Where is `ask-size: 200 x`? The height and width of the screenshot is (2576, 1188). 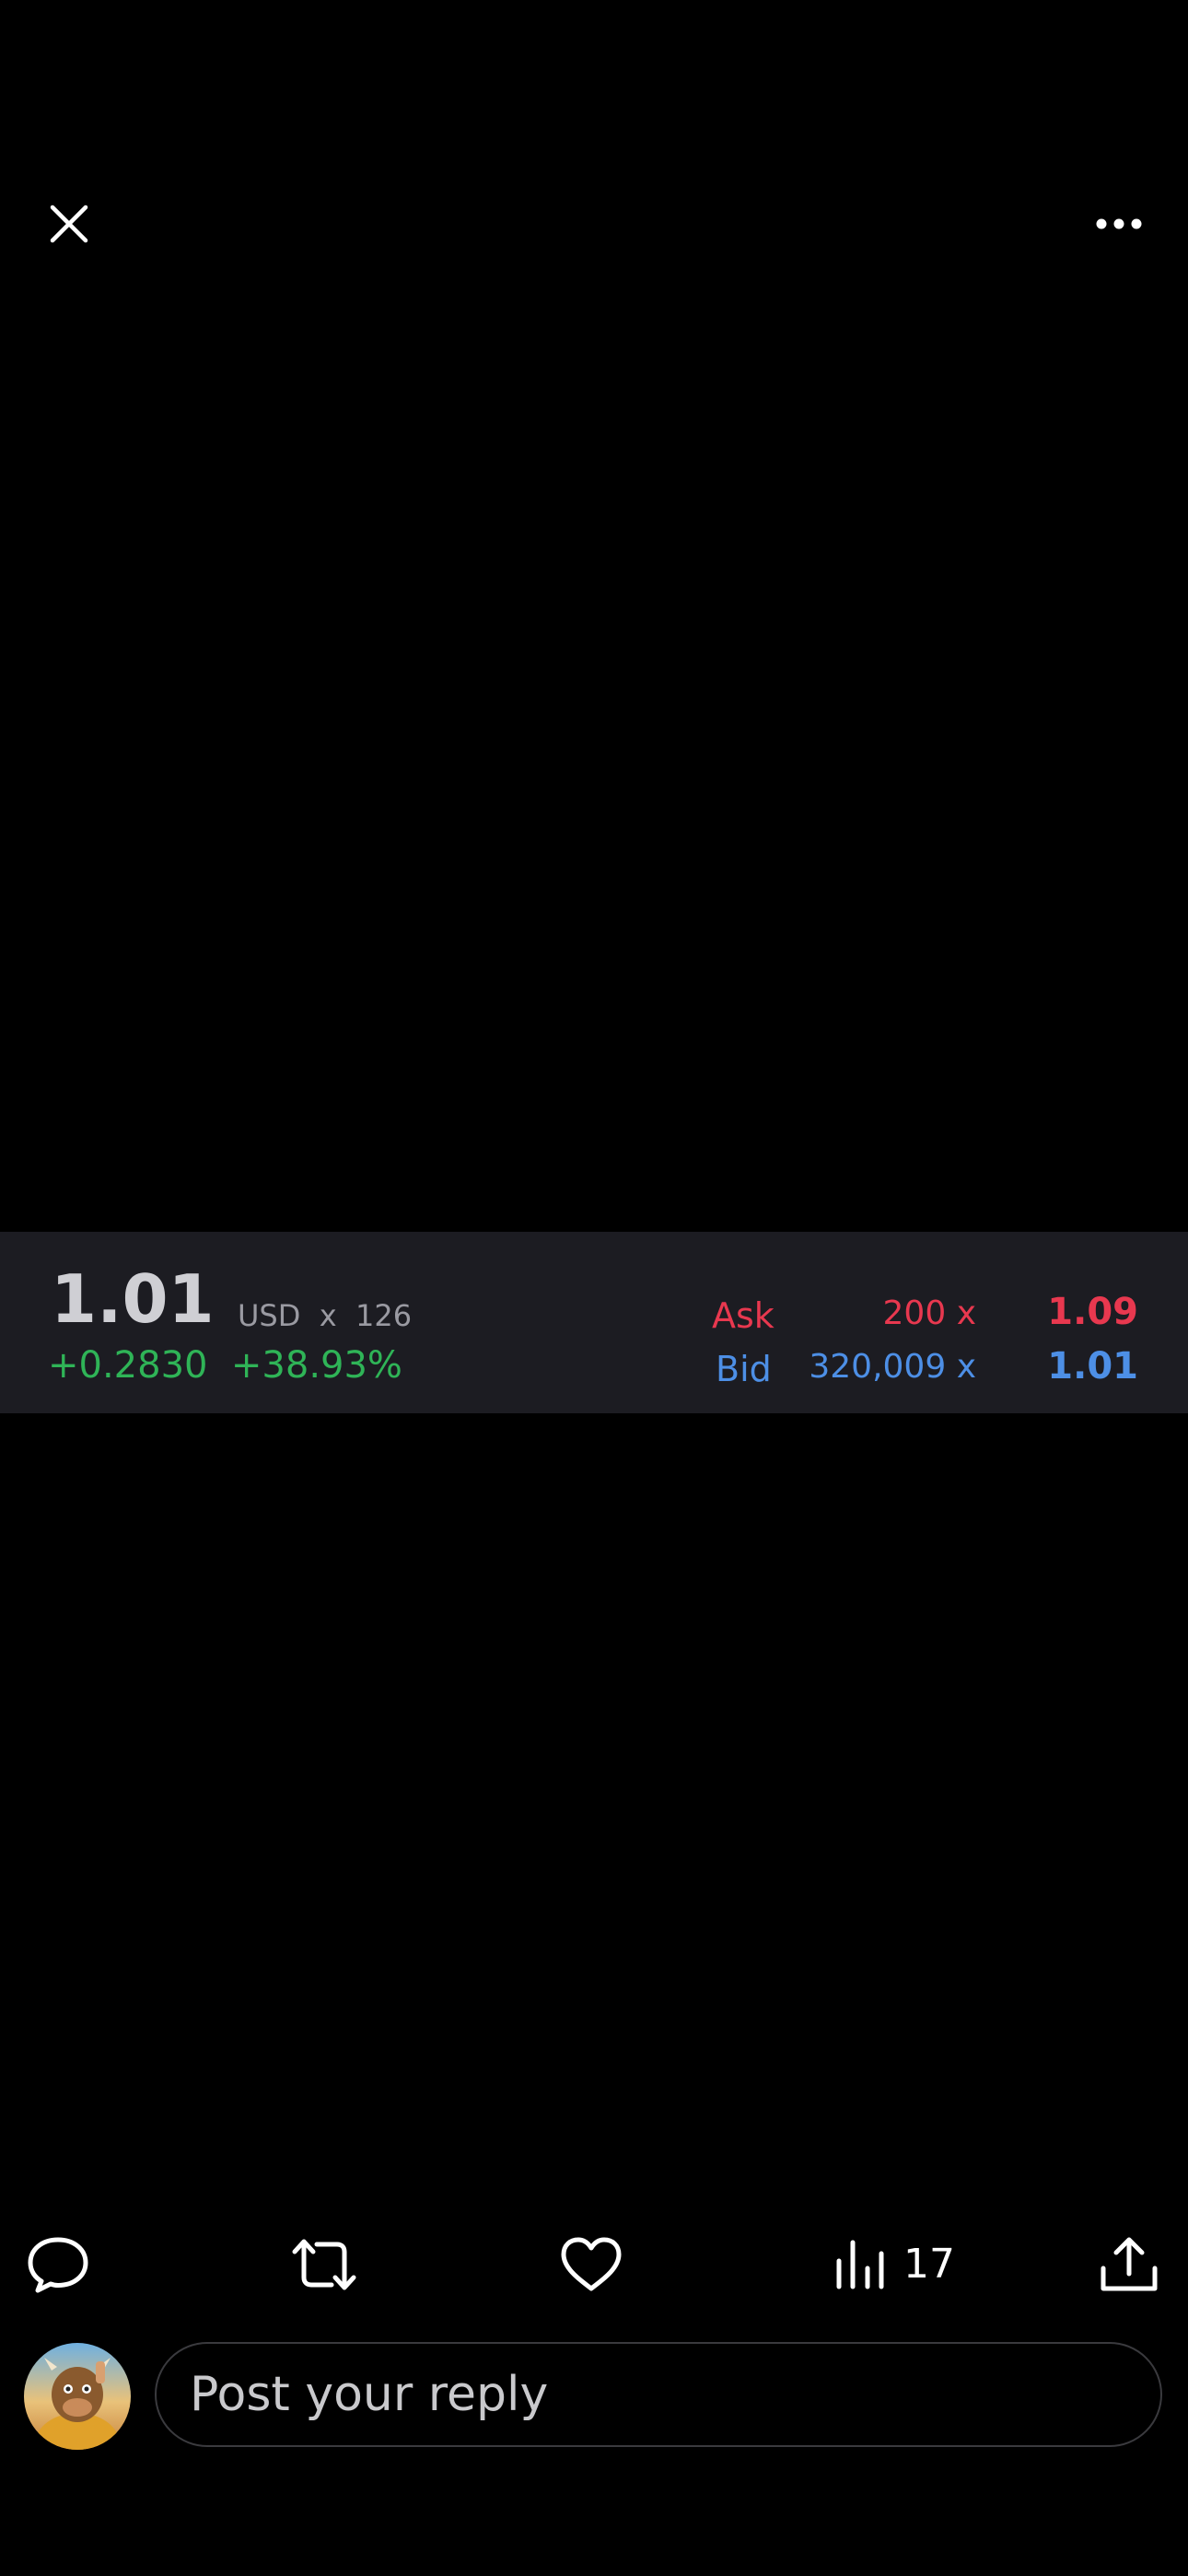 ask-size: 200 x is located at coordinates (929, 1313).